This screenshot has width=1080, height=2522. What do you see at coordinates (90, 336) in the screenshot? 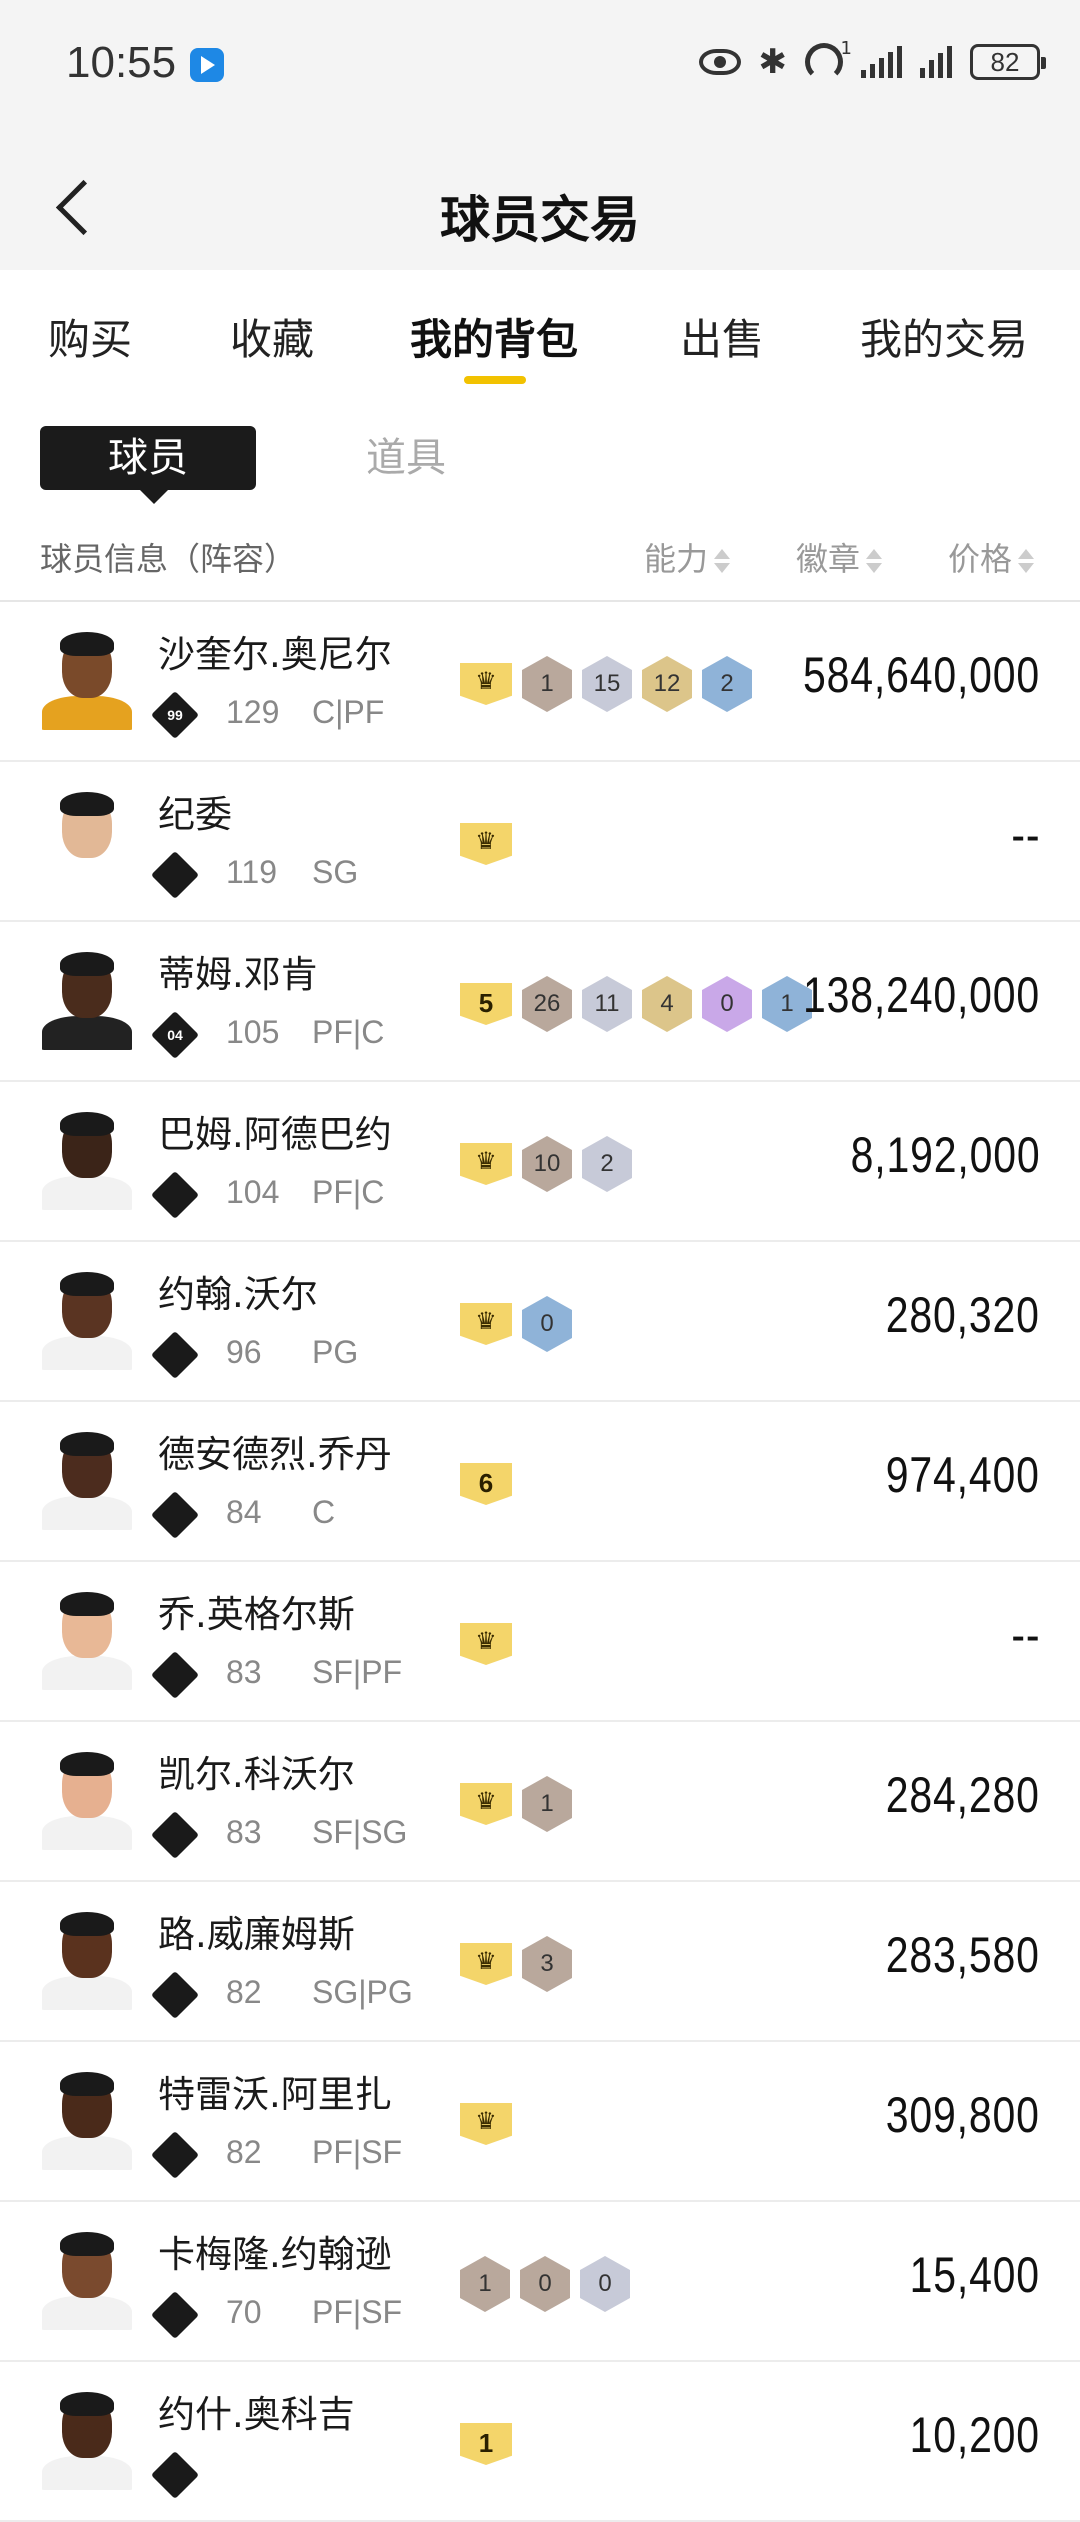
I see `tab-buy: 购买` at bounding box center [90, 336].